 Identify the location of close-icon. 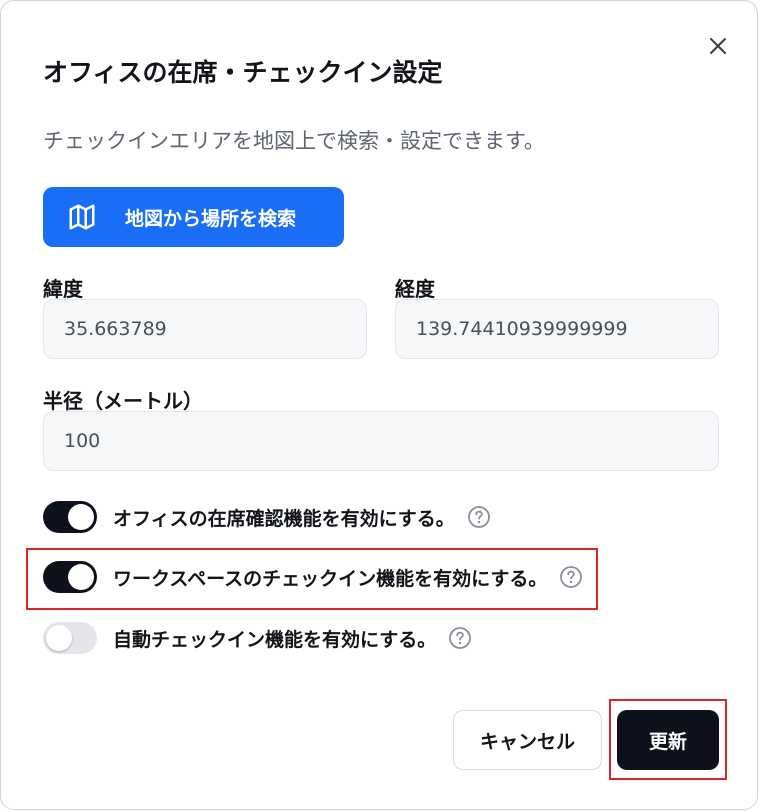
(718, 46).